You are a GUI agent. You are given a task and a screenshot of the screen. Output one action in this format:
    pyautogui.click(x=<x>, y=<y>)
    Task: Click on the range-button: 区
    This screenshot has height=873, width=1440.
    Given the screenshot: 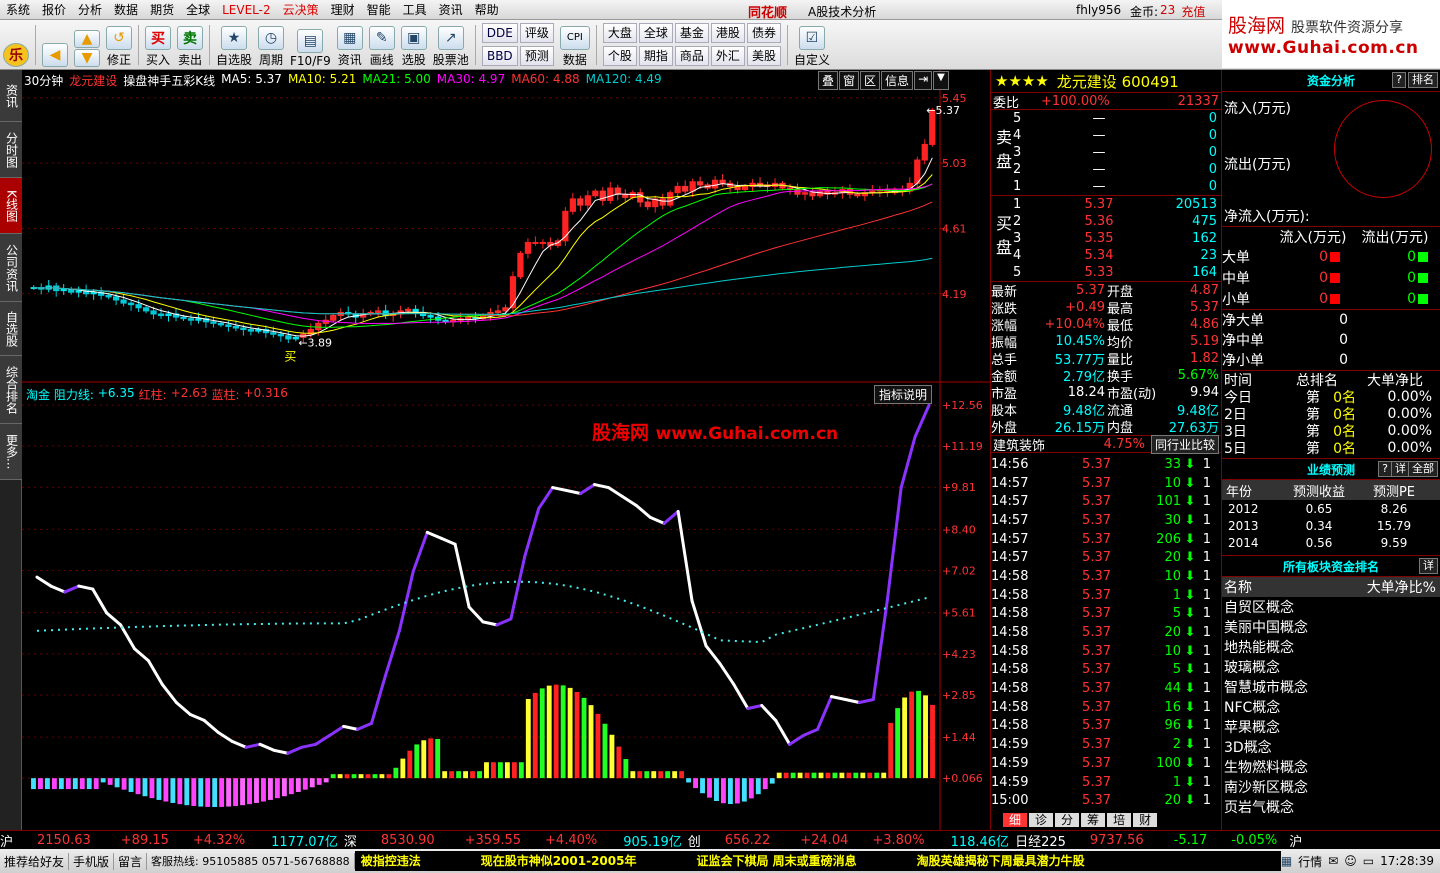 What is the action you would take?
    pyautogui.click(x=870, y=80)
    